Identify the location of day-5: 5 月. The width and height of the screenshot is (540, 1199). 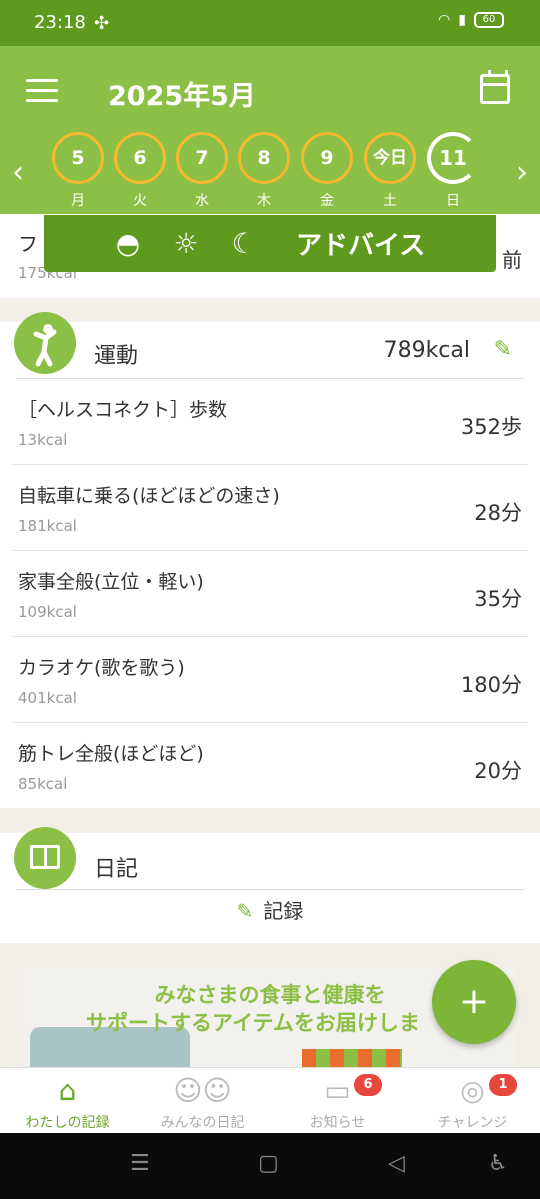
(78, 171).